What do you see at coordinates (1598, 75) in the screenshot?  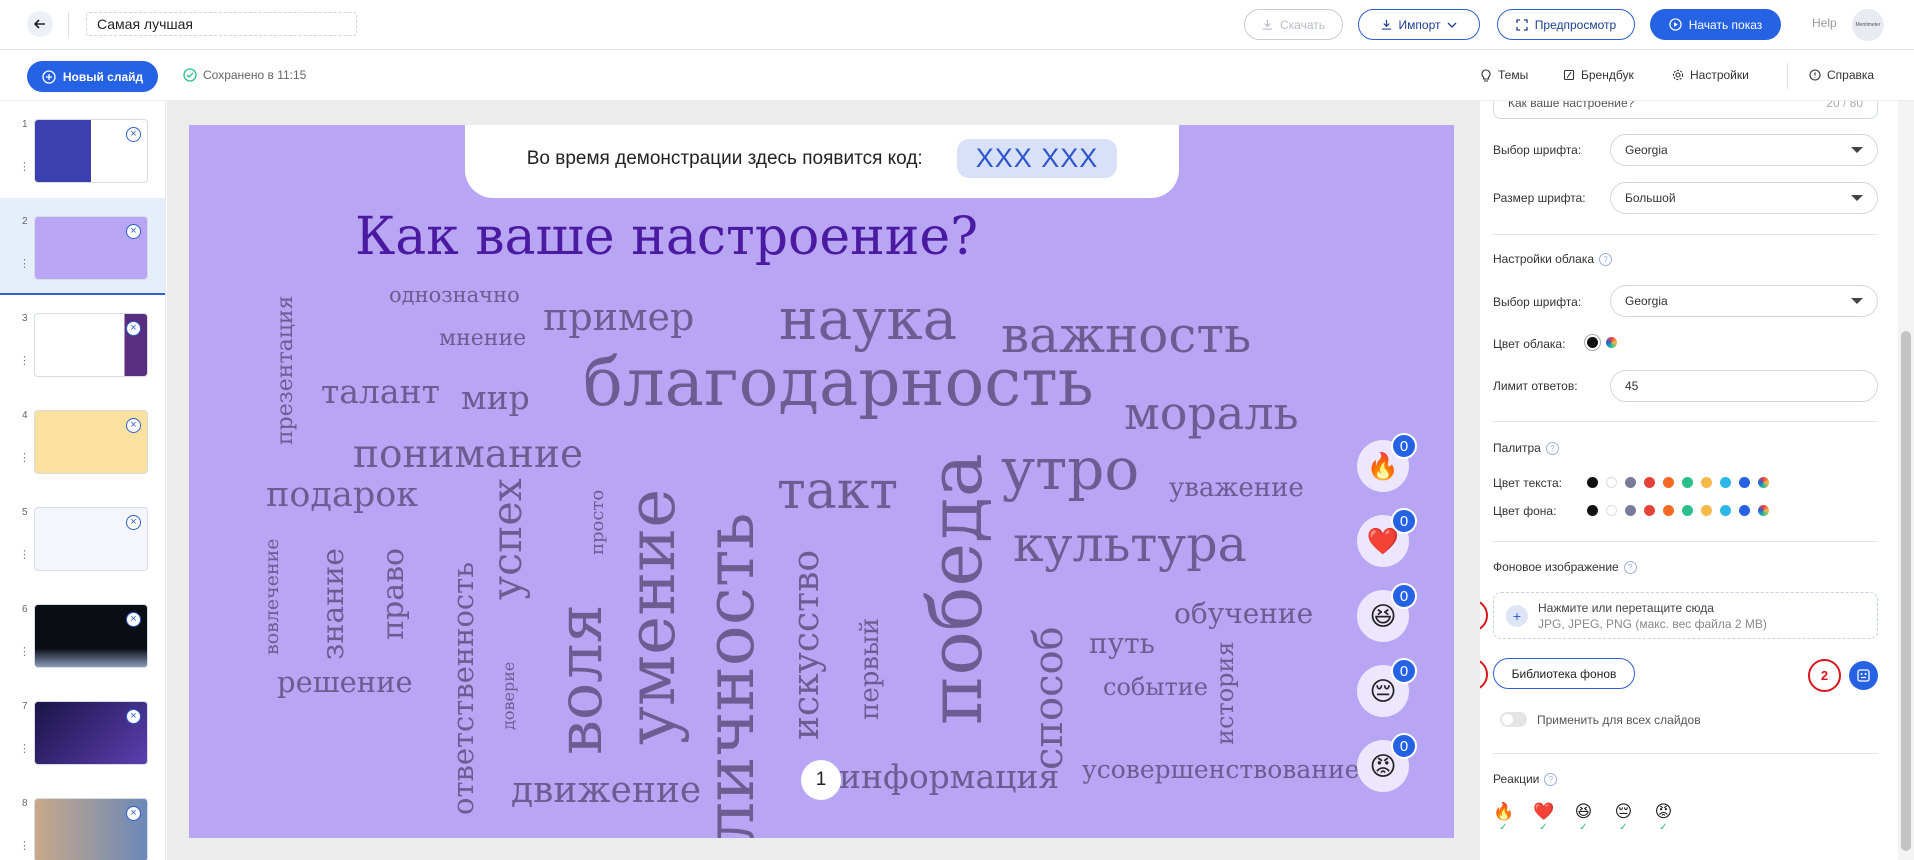 I see `brandbook-button: Брендбук` at bounding box center [1598, 75].